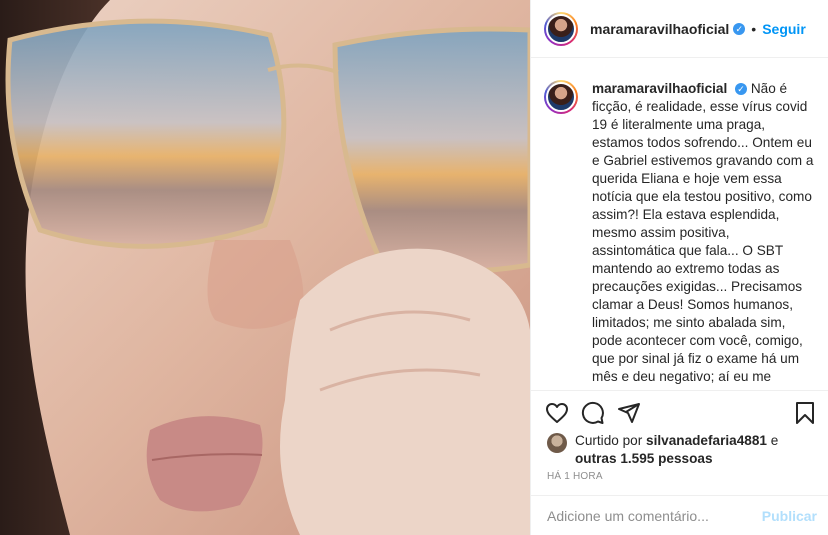  I want to click on action-bar, so click(679, 412).